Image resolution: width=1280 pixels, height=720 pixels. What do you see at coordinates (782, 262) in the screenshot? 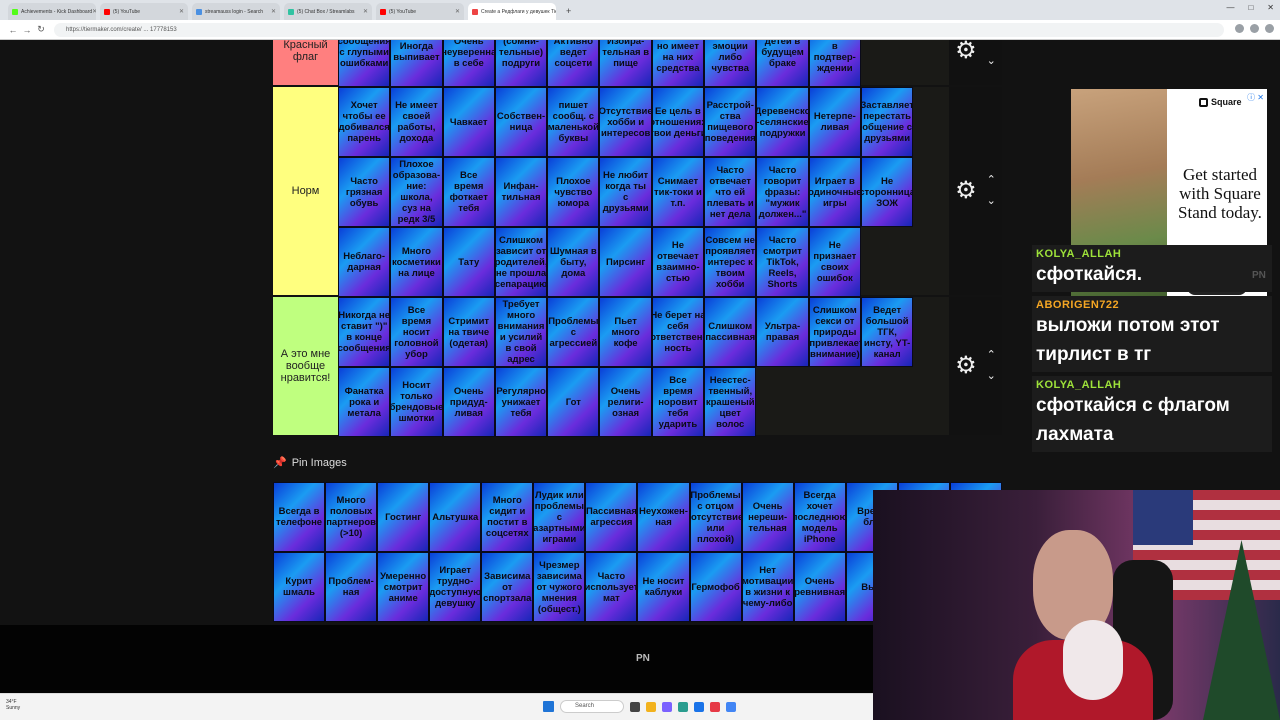
I see `tier-item: Часто смотрит TikTok, Reels, Shorts` at bounding box center [782, 262].